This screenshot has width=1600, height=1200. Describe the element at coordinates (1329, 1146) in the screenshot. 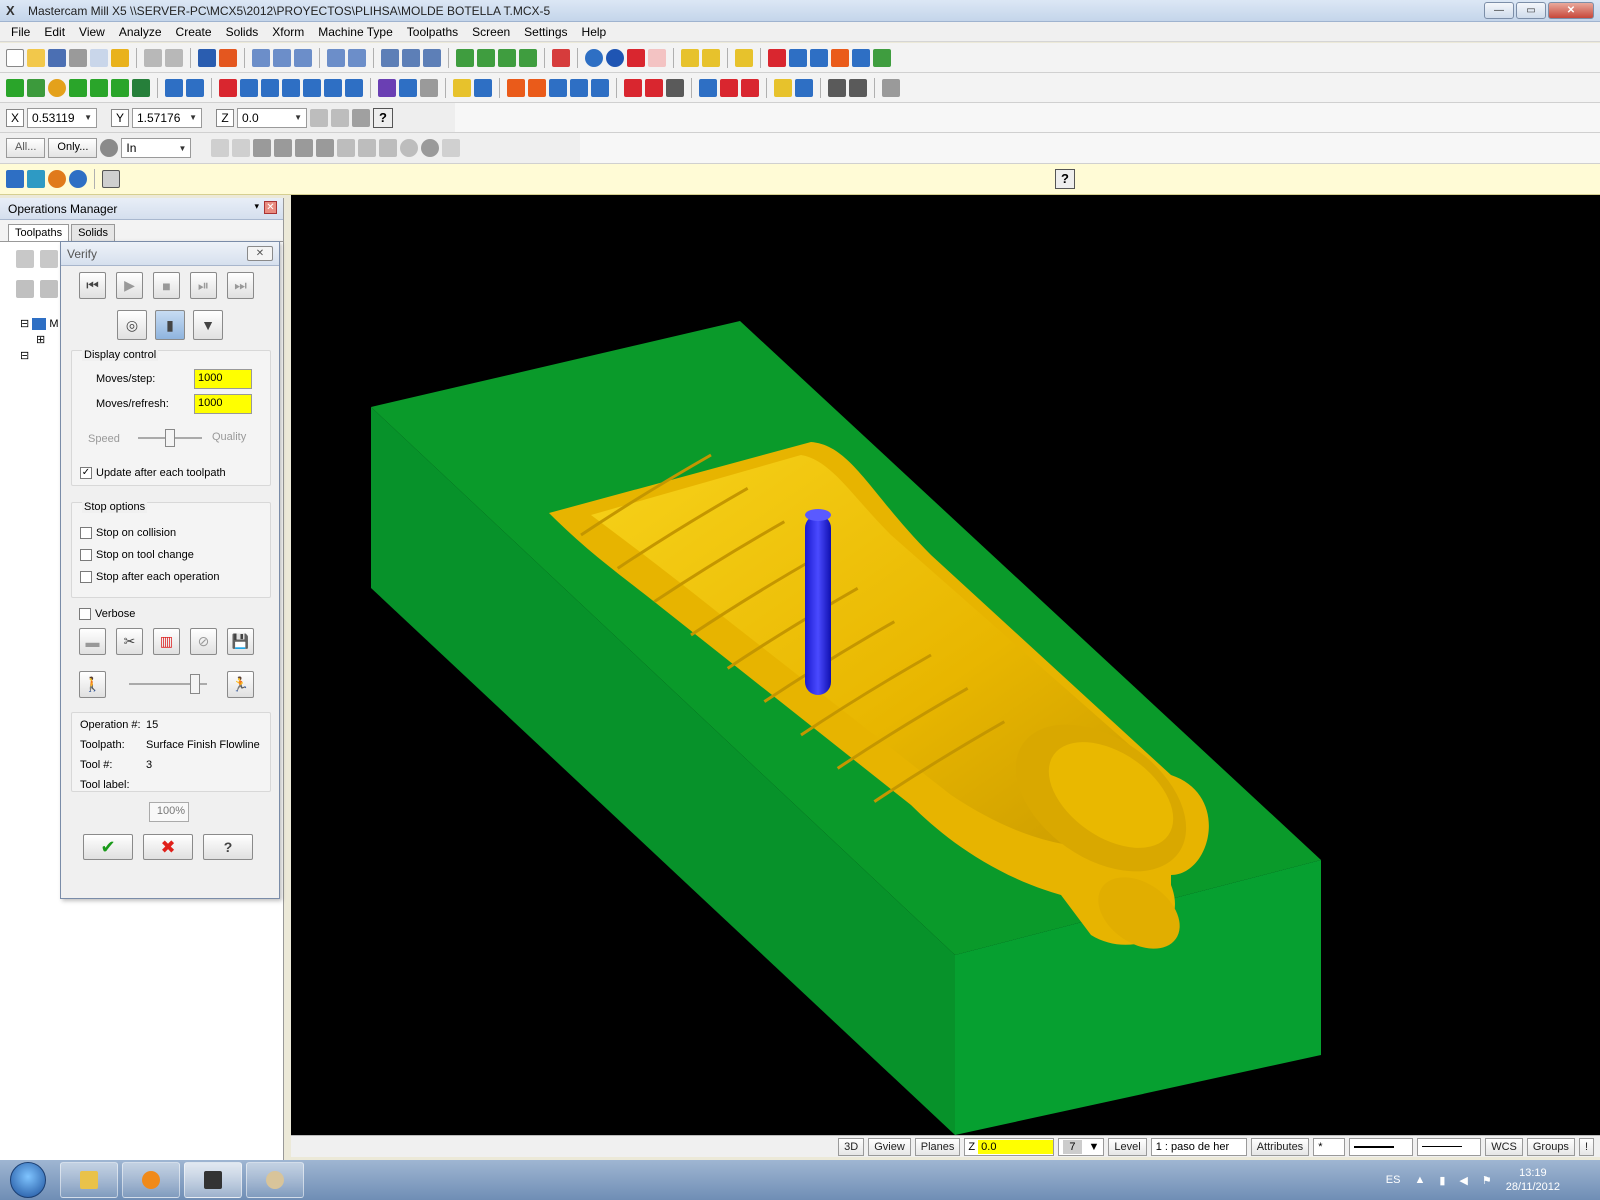

I see `point-style-select: *` at that location.